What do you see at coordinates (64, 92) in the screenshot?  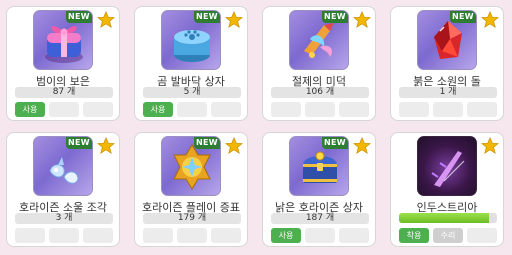 I see `item-count: 87 개` at bounding box center [64, 92].